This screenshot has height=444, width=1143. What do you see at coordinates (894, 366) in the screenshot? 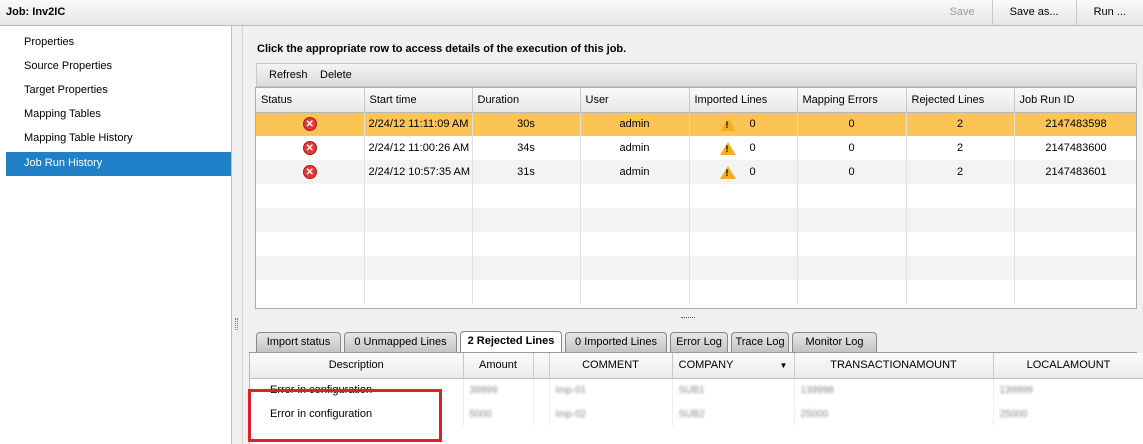
I see `col-transaction-amount: TRANSACTIONAMOUNT` at bounding box center [894, 366].